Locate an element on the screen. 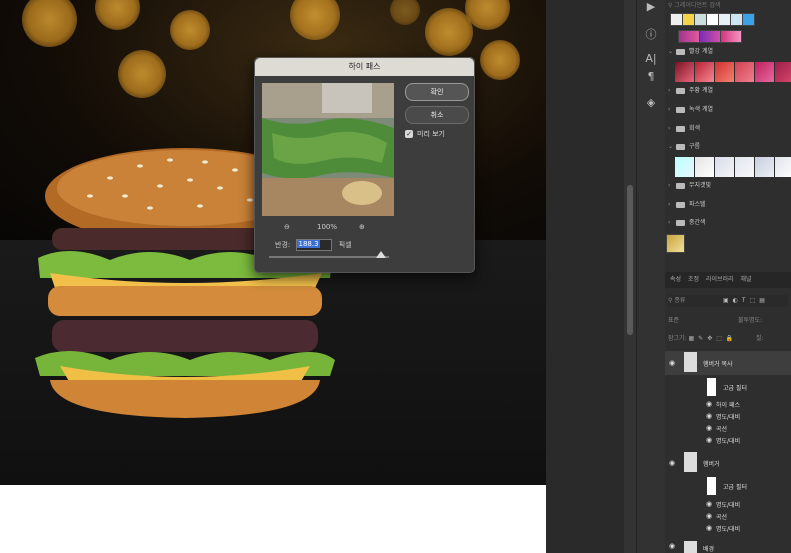  gradient-folder-clouds: ⌄ 구름 is located at coordinates (729, 147).